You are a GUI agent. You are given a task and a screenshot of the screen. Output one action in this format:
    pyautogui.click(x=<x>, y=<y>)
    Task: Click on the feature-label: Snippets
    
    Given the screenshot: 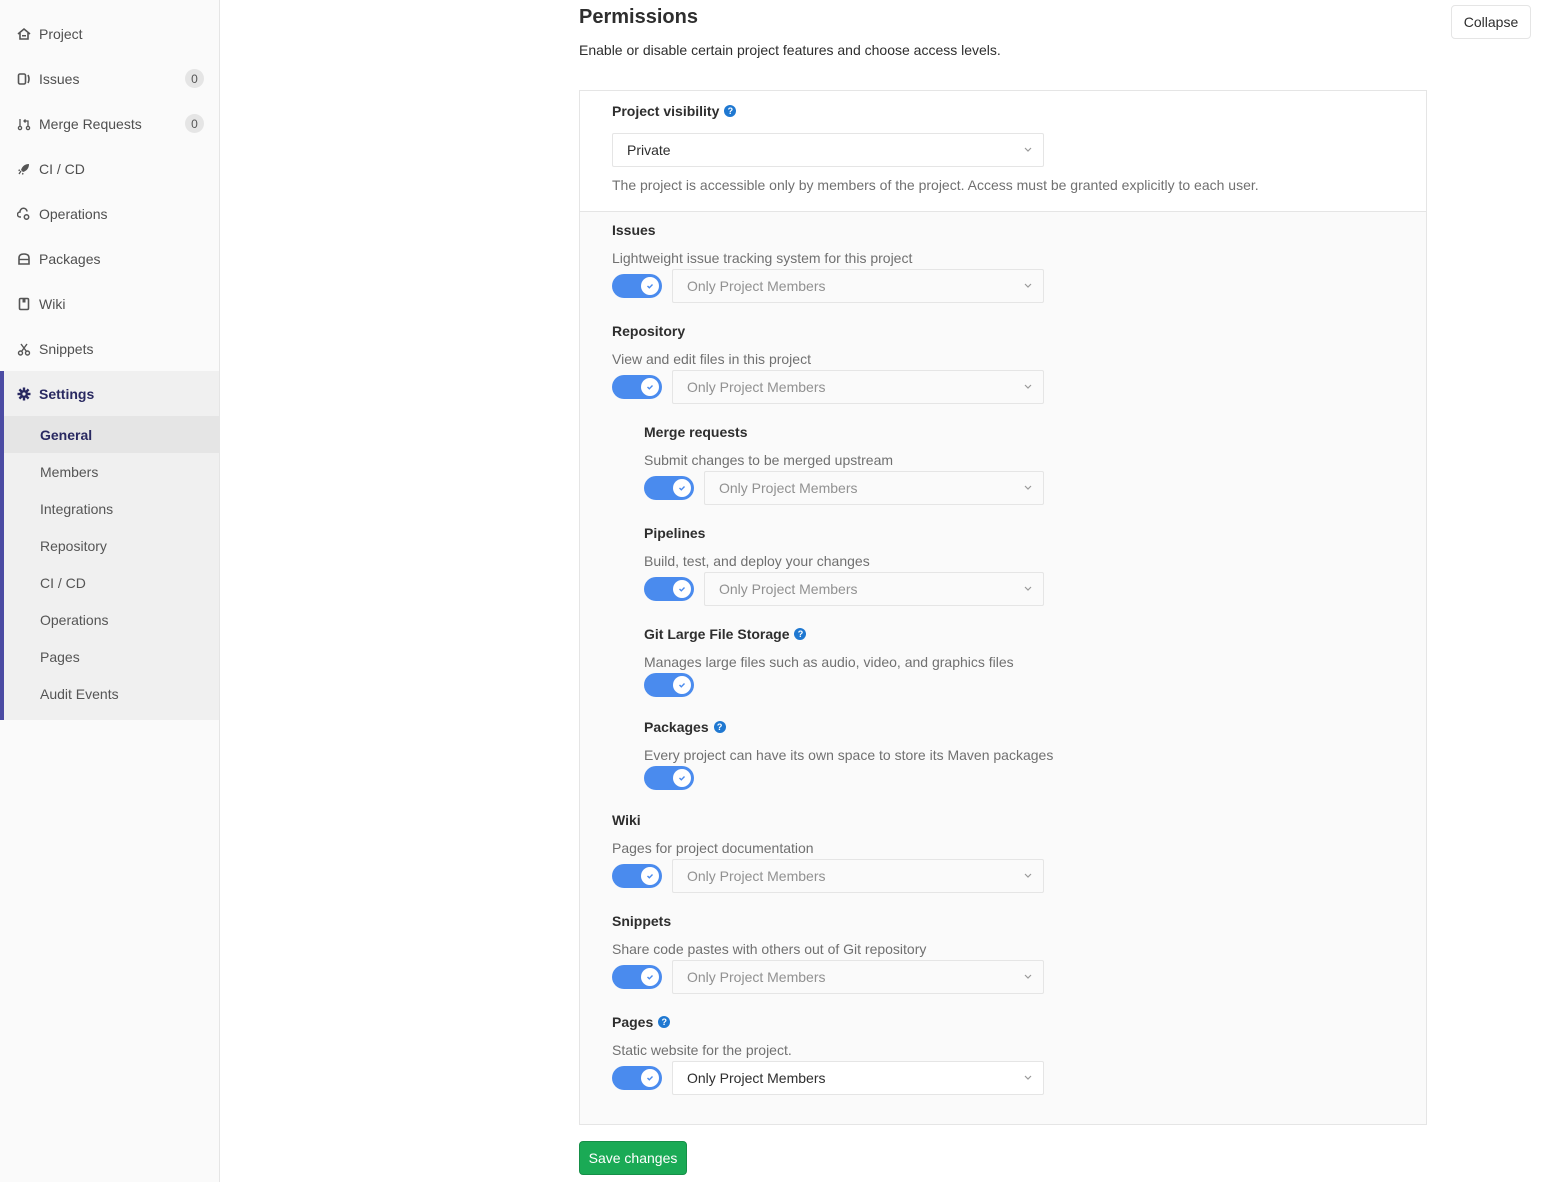 What is the action you would take?
    pyautogui.click(x=641, y=921)
    